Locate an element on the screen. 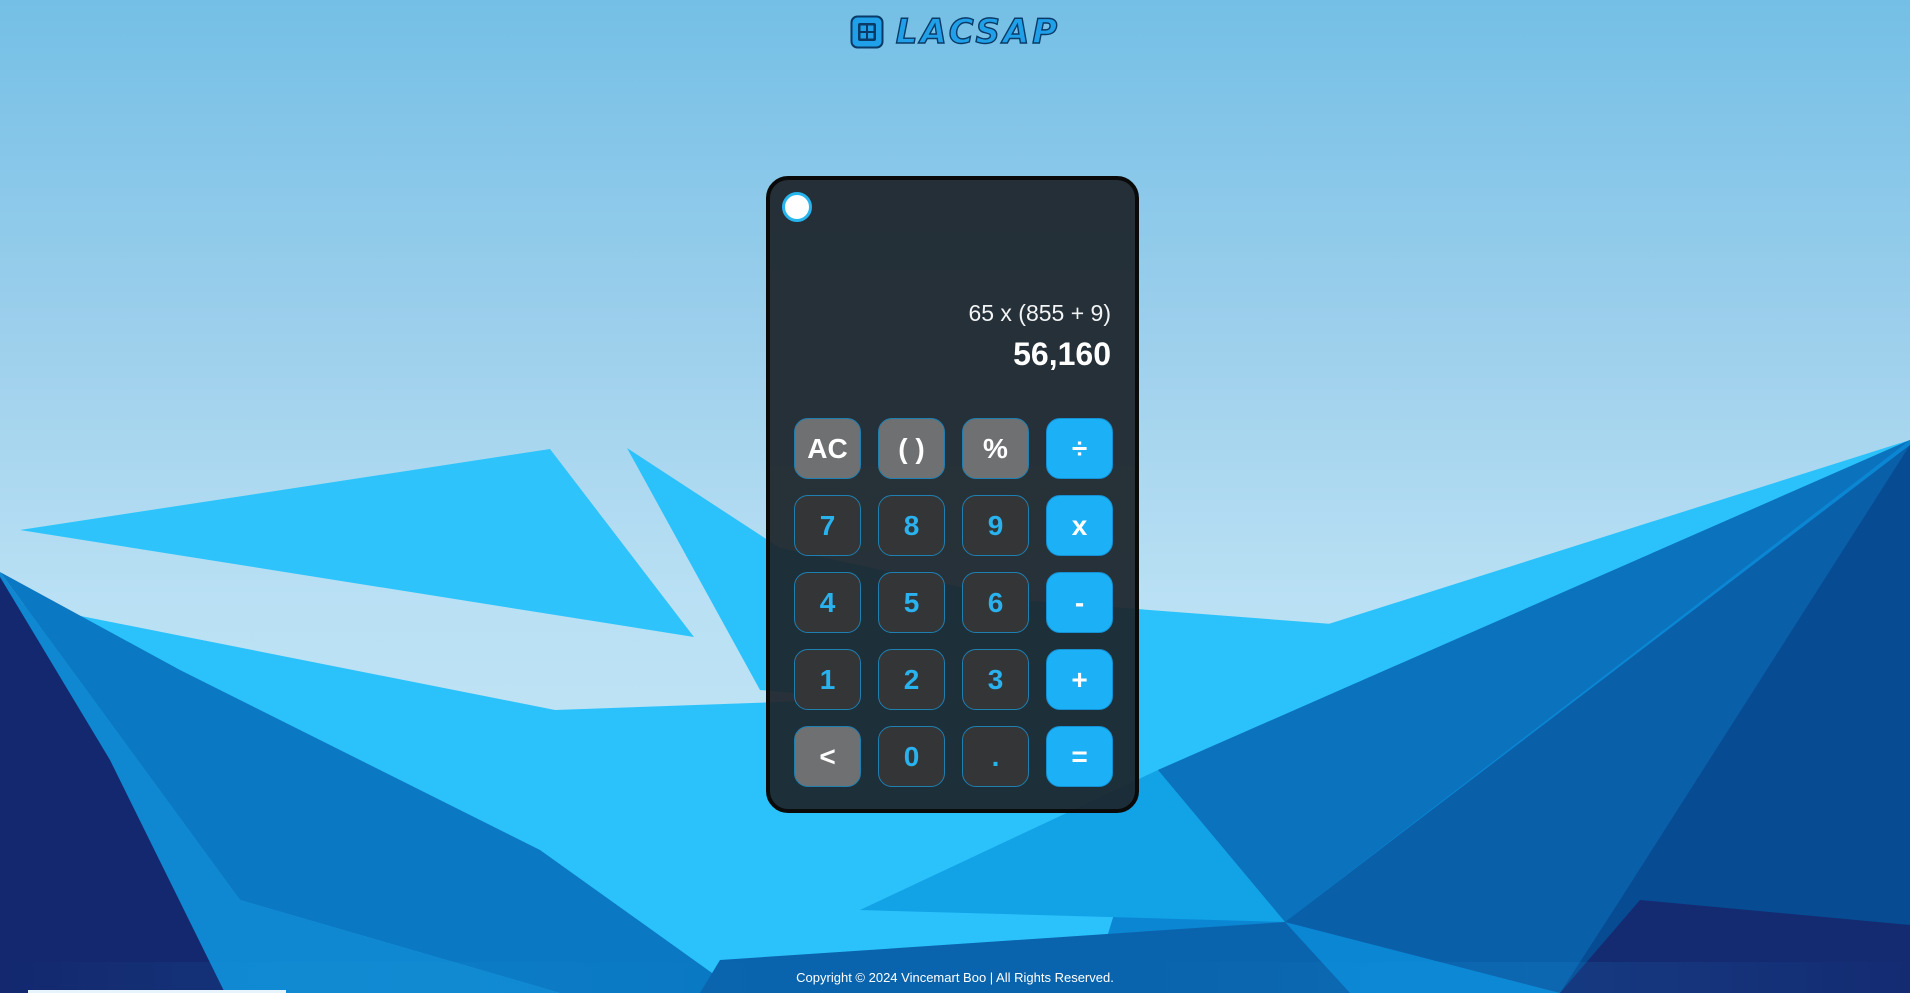 This screenshot has width=1910, height=993. backspace-button: < is located at coordinates (827, 756).